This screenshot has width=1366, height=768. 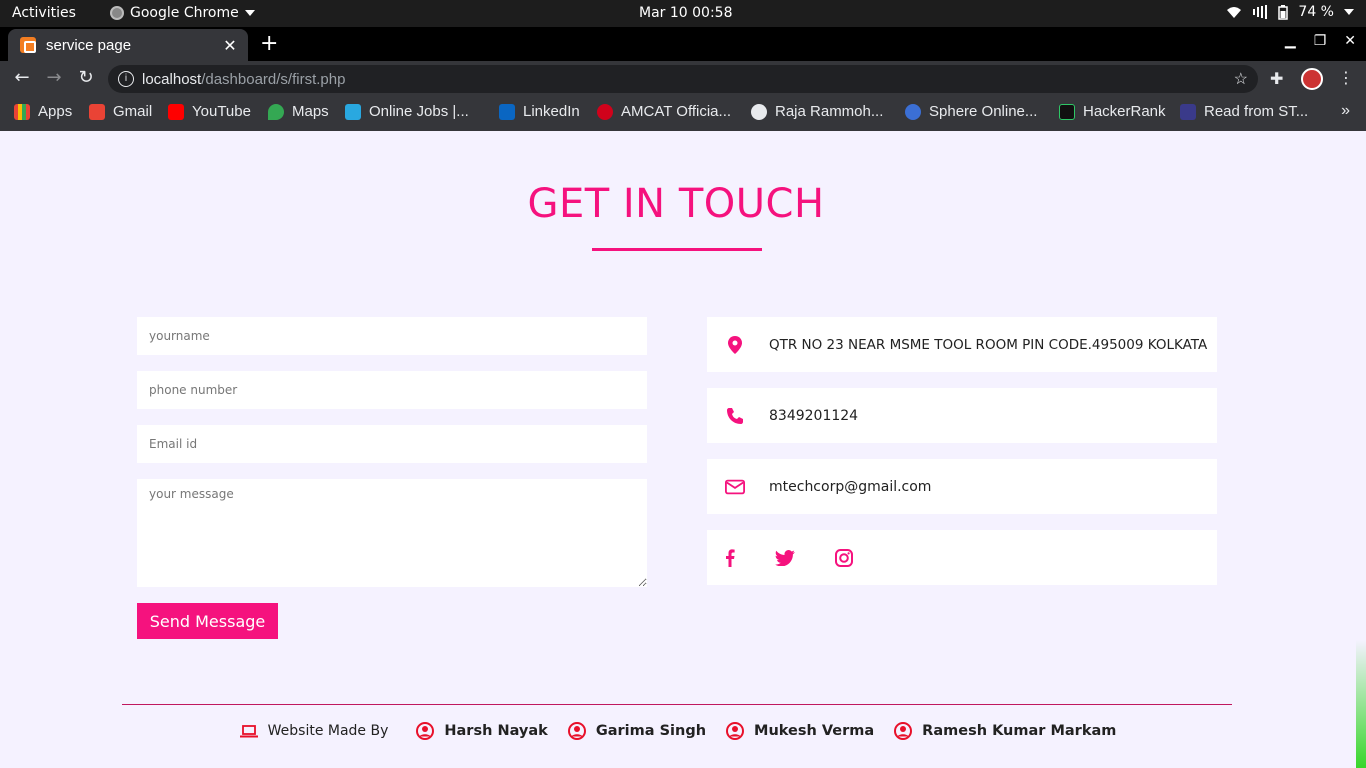 What do you see at coordinates (1361, 704) in the screenshot?
I see `scroll-indicator` at bounding box center [1361, 704].